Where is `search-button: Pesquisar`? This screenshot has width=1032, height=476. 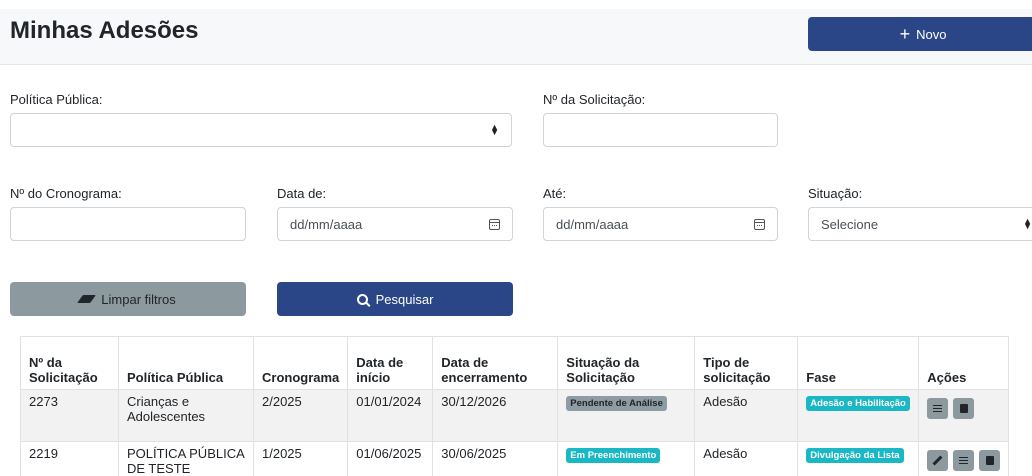
search-button: Pesquisar is located at coordinates (395, 299).